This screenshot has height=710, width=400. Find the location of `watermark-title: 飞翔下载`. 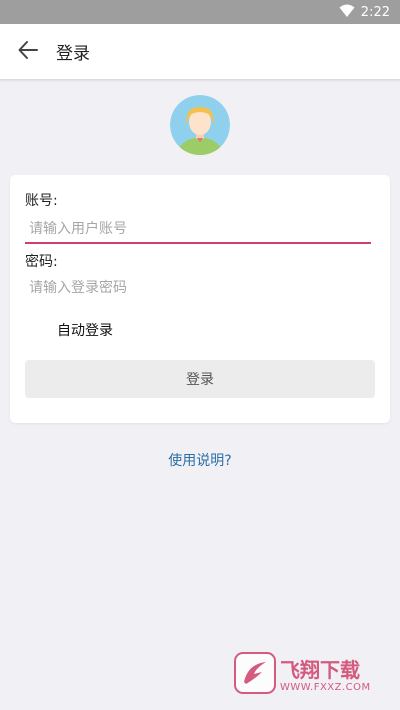

watermark-title: 飞翔下载 is located at coordinates (320, 669).